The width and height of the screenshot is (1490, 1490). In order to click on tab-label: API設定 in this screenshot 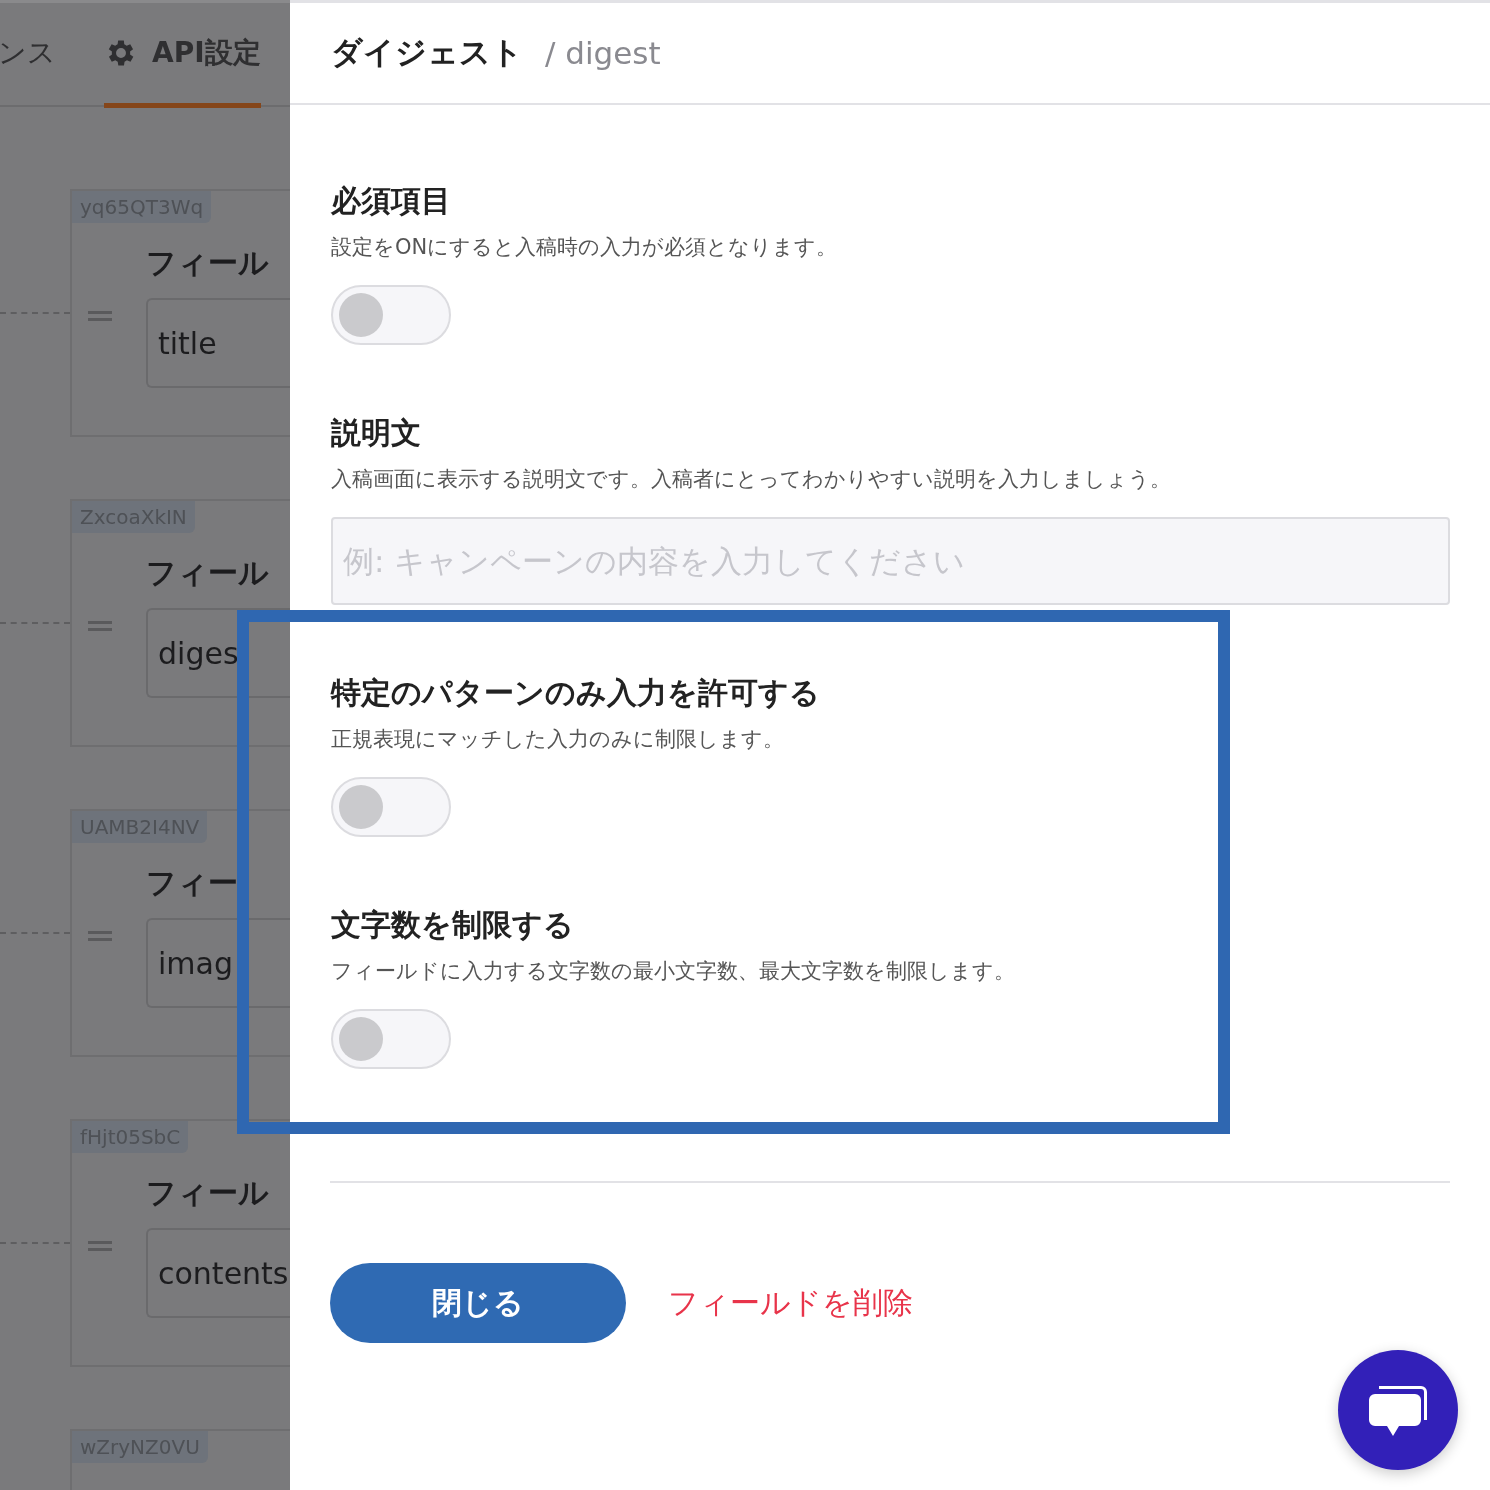, I will do `click(206, 53)`.